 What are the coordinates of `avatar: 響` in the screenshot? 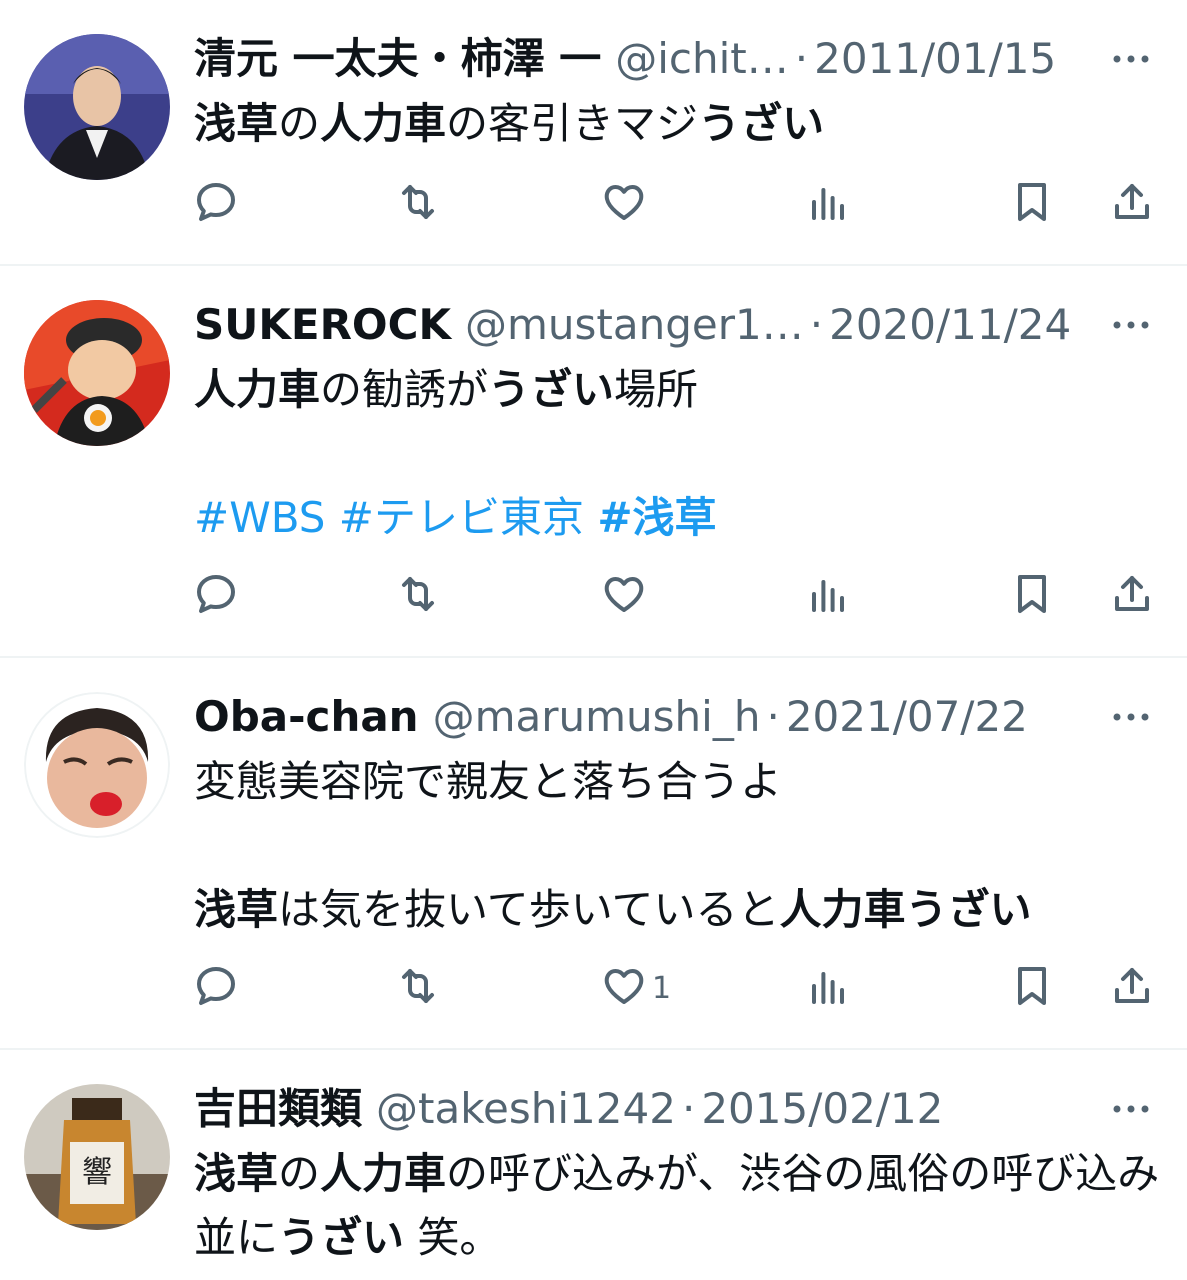 It's located at (97, 1157).